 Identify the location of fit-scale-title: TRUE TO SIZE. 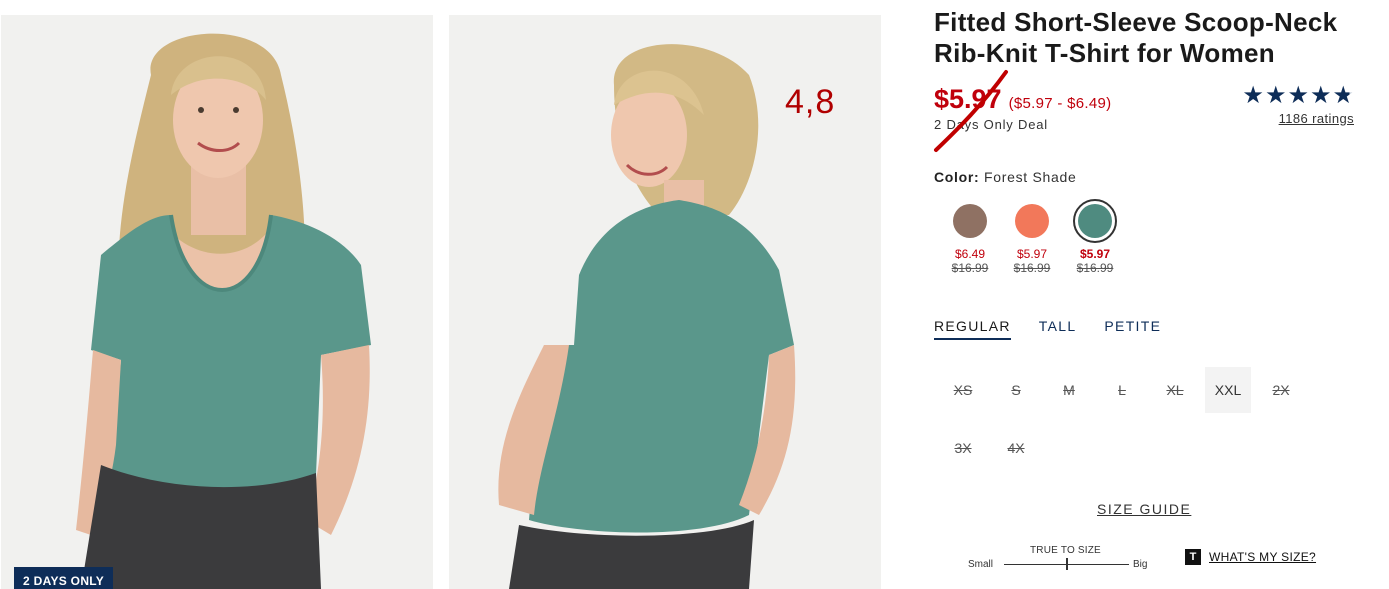
(1065, 550).